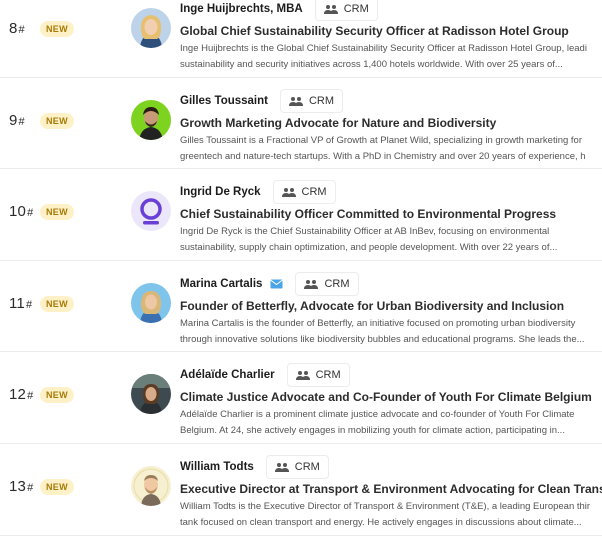 This screenshot has width=602, height=536. What do you see at coordinates (227, 375) in the screenshot?
I see `person-name: Adélaïde Charlier` at bounding box center [227, 375].